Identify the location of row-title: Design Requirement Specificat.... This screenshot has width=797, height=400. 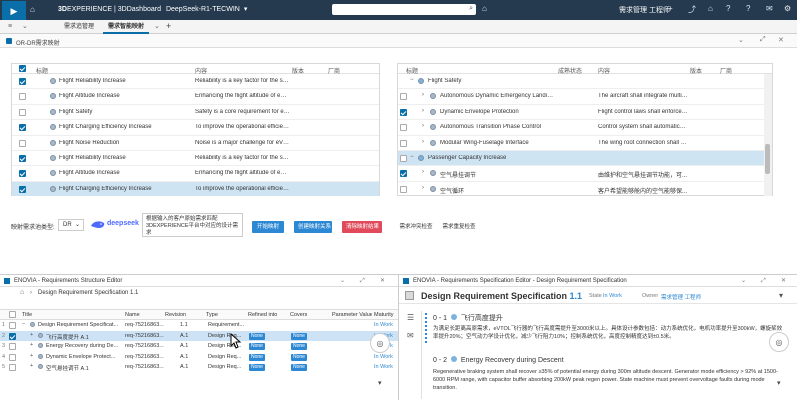
(78, 325).